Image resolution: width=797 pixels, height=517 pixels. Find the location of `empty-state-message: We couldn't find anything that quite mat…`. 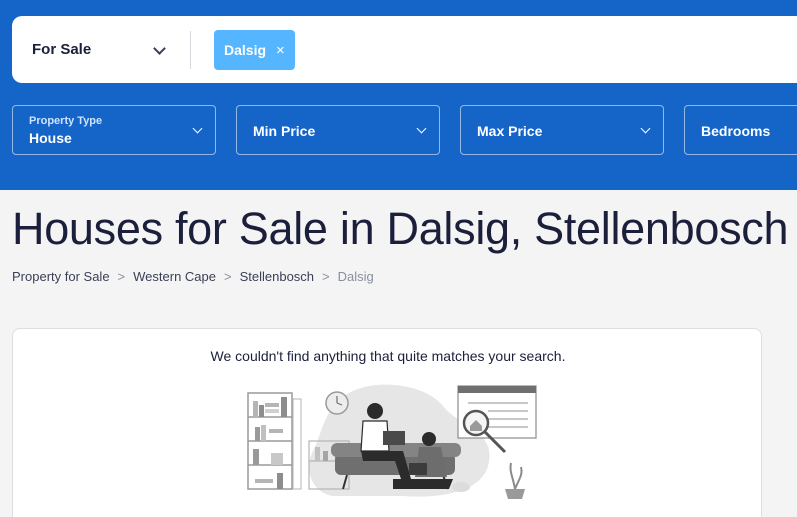

empty-state-message: We couldn't find anything that quite mat… is located at coordinates (388, 356).